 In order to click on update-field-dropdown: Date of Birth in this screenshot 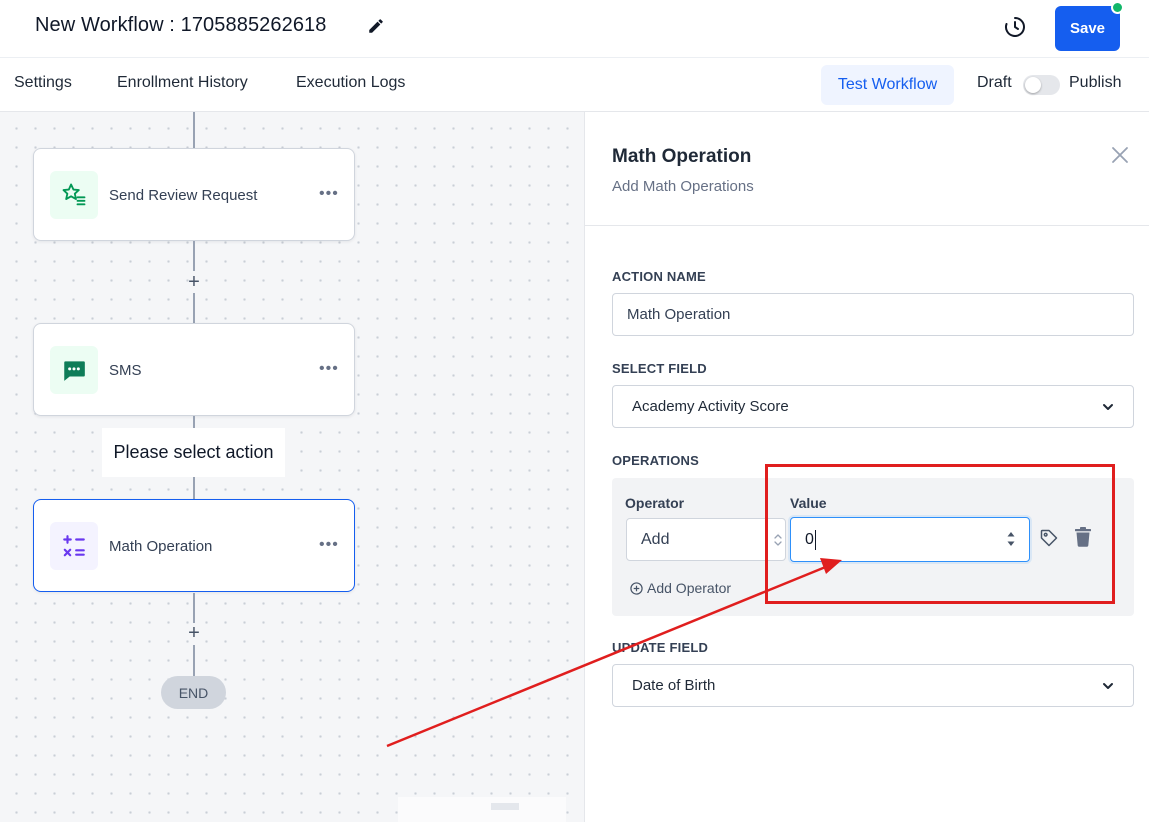, I will do `click(873, 685)`.